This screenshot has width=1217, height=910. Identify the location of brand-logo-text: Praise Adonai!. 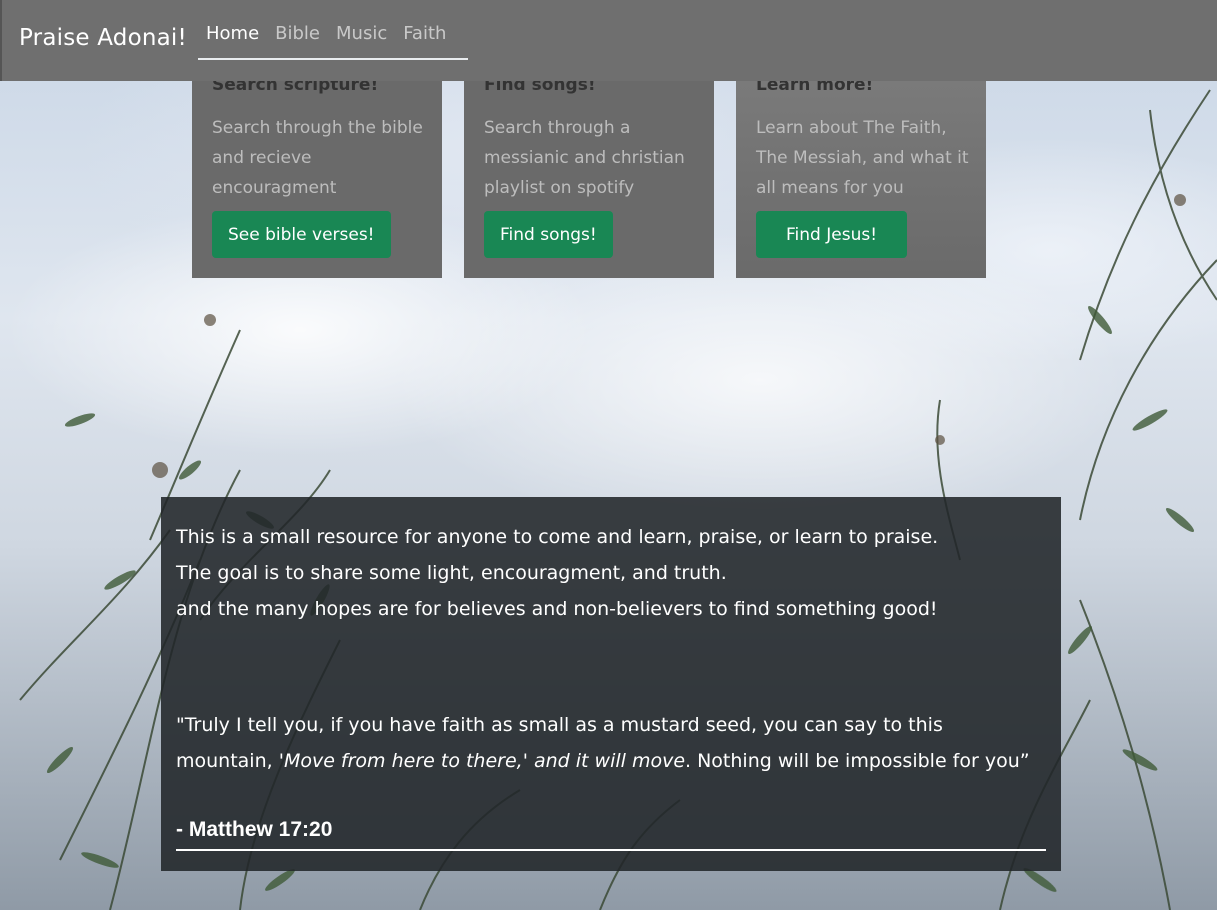
(103, 38).